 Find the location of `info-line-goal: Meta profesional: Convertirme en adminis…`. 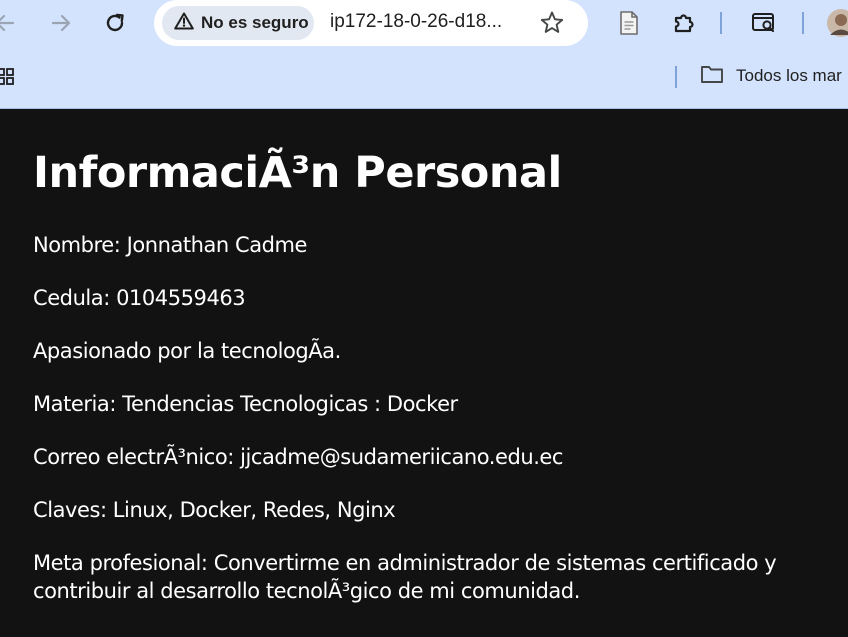

info-line-goal: Meta profesional: Convertirme en adminis… is located at coordinates (405, 577).